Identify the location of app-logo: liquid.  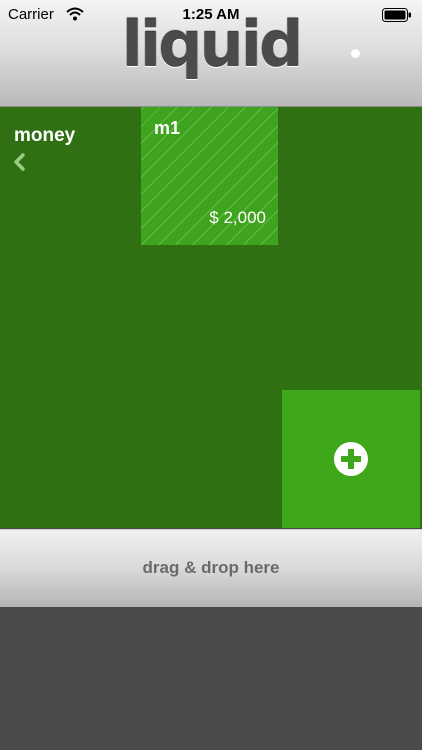
(212, 44).